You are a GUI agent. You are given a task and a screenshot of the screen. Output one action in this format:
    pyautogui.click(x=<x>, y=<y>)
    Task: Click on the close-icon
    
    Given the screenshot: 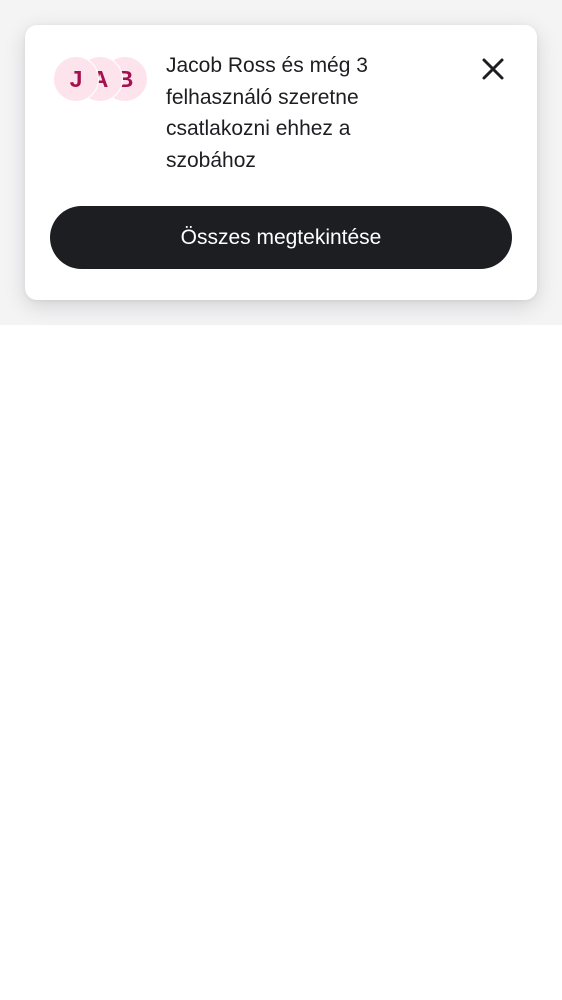 What is the action you would take?
    pyautogui.click(x=493, y=69)
    